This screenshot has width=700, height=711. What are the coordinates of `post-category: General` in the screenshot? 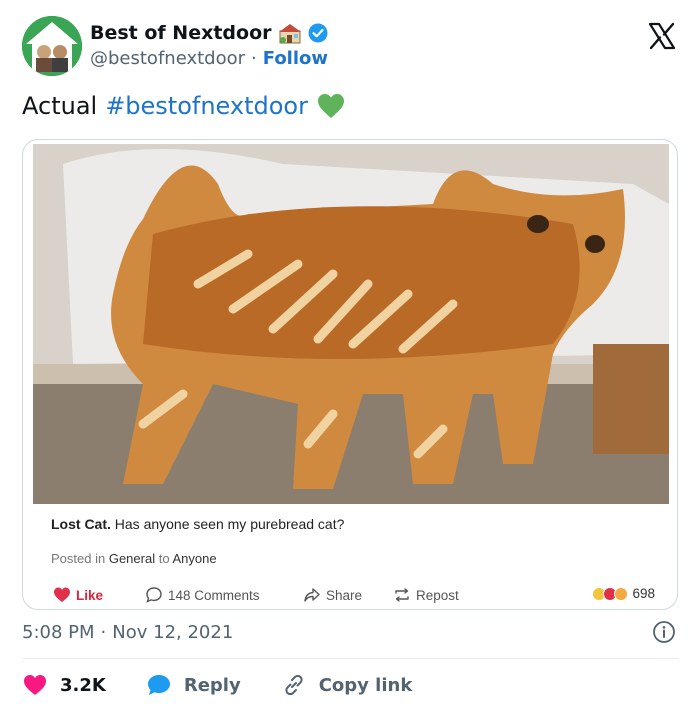 It's located at (132, 558).